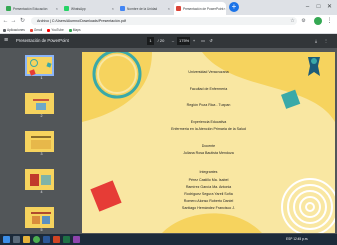 Image resolution: width=337 pixels, height=245 pixels. What do you see at coordinates (208, 146) in the screenshot?
I see `teacher-heading: Docente` at bounding box center [208, 146].